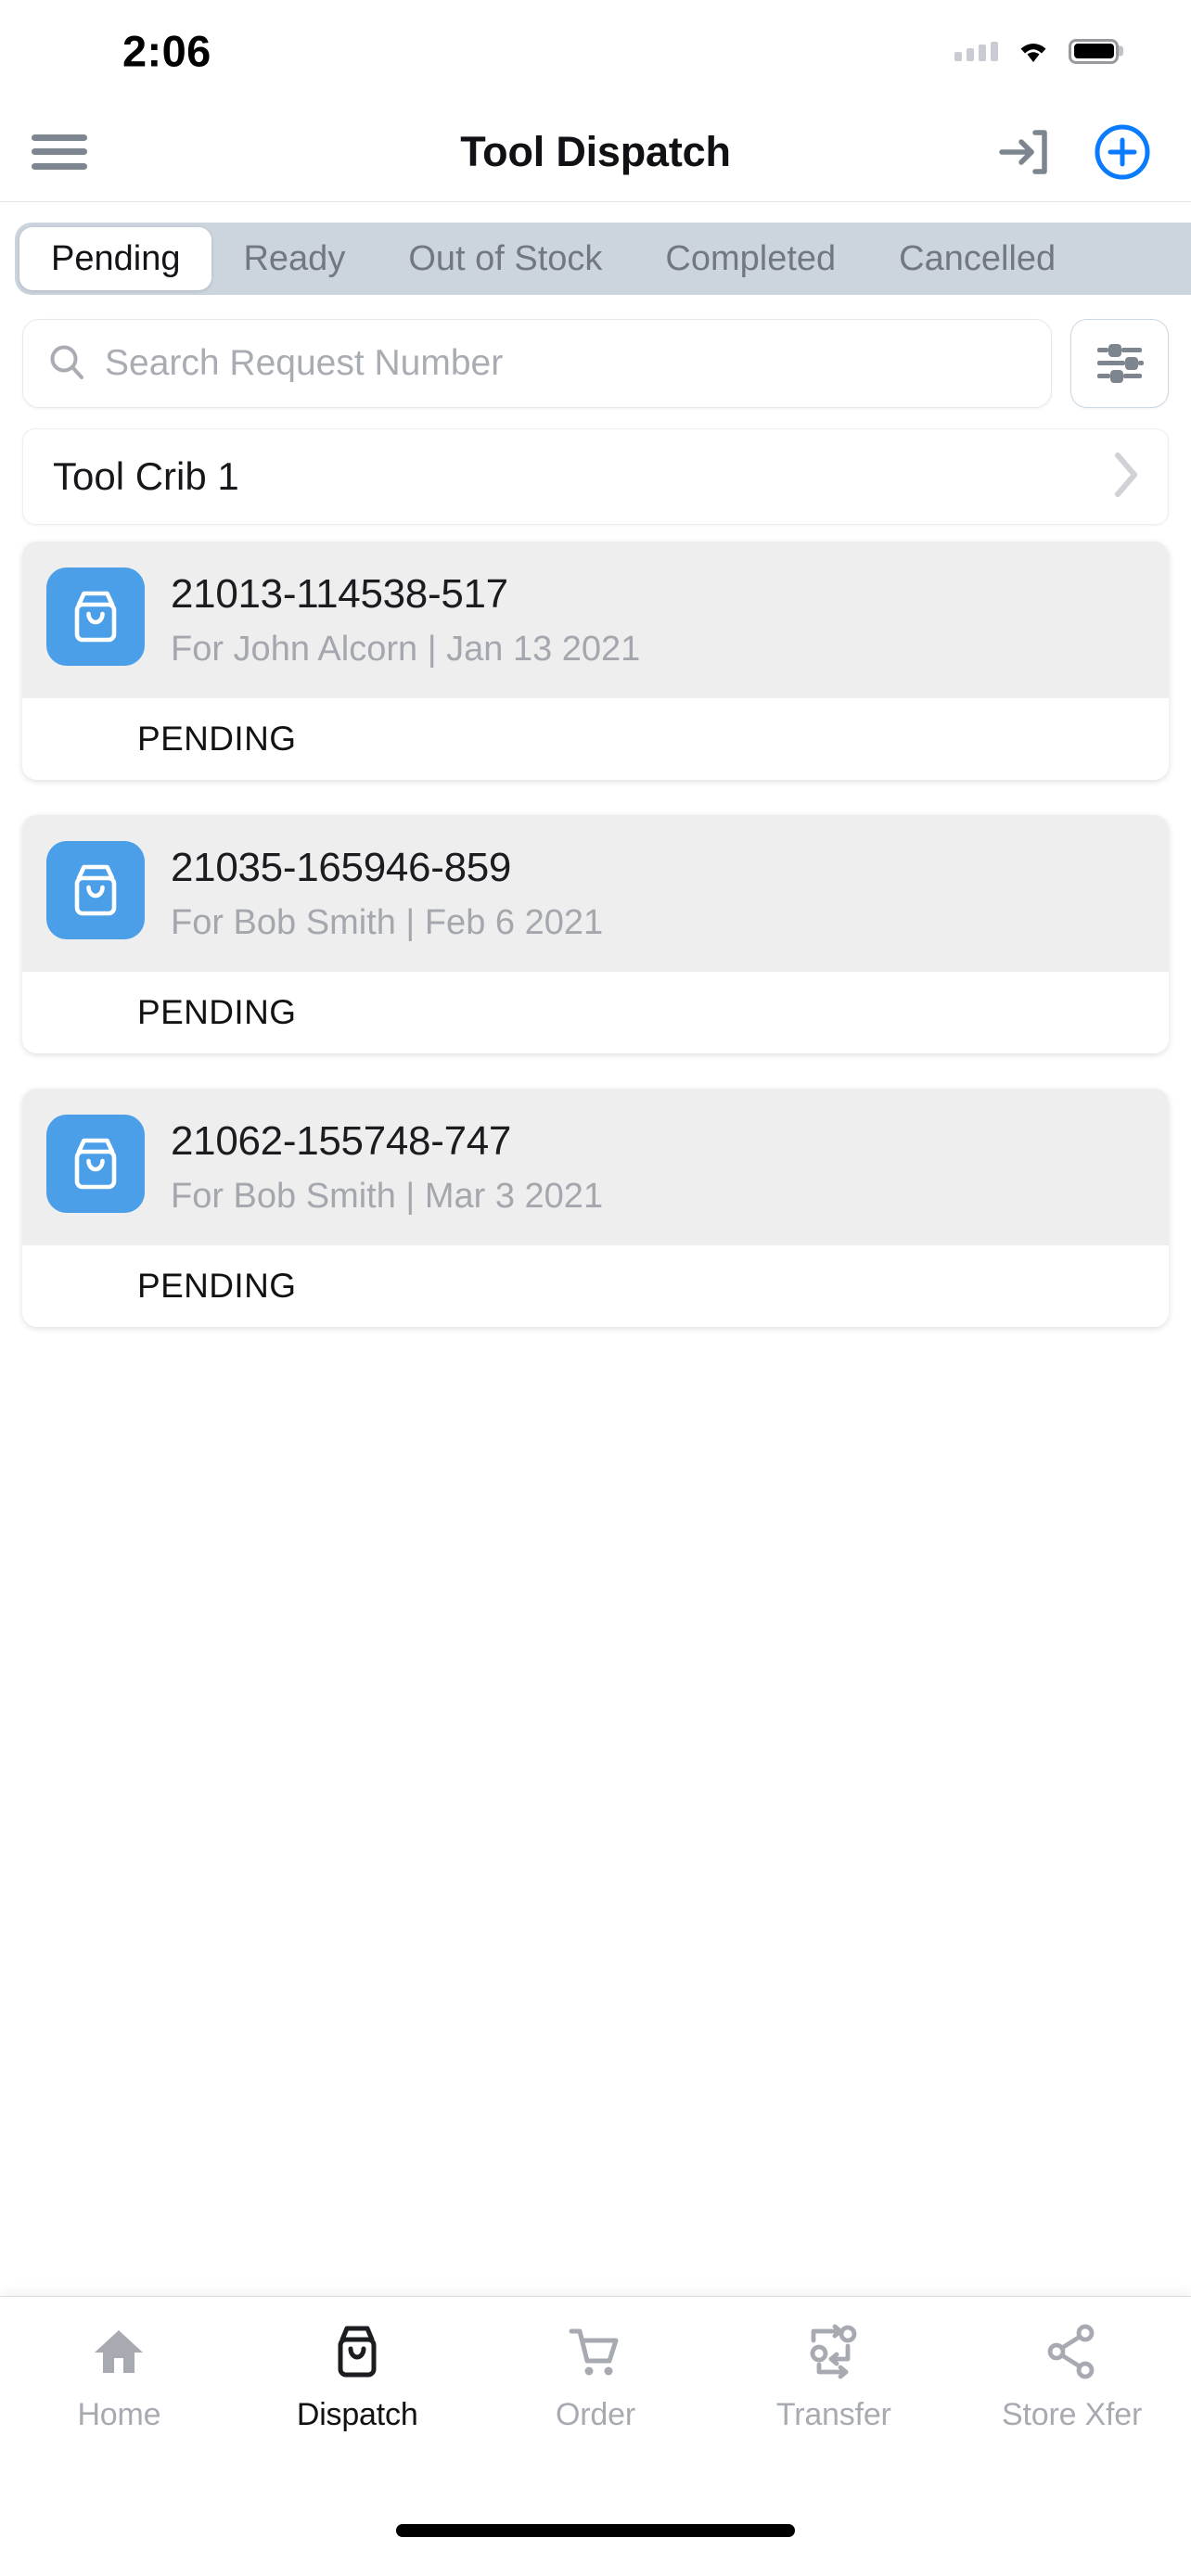 This screenshot has width=1191, height=2576. What do you see at coordinates (1073, 2414) in the screenshot?
I see `bottom-tab-label: Store Xfer` at bounding box center [1073, 2414].